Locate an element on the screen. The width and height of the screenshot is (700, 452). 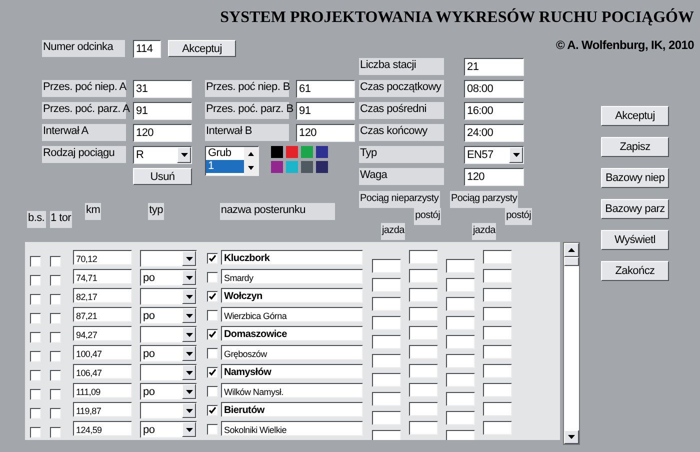
station-name-field: Namysłów is located at coordinates (292, 371).